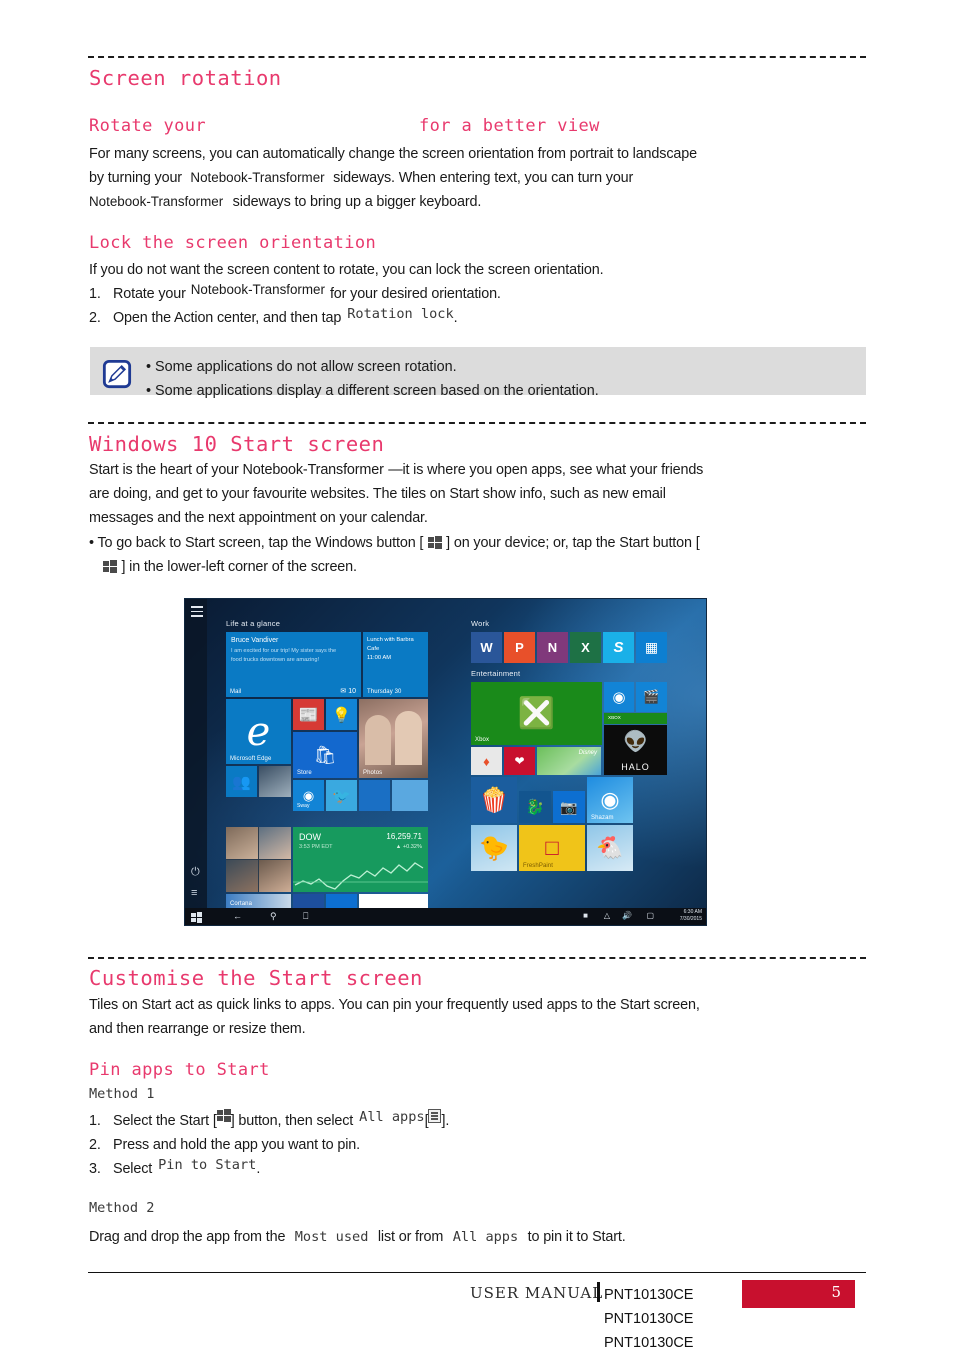  Describe the element at coordinates (635, 767) in the screenshot. I see `halo-caption: HALO` at that location.